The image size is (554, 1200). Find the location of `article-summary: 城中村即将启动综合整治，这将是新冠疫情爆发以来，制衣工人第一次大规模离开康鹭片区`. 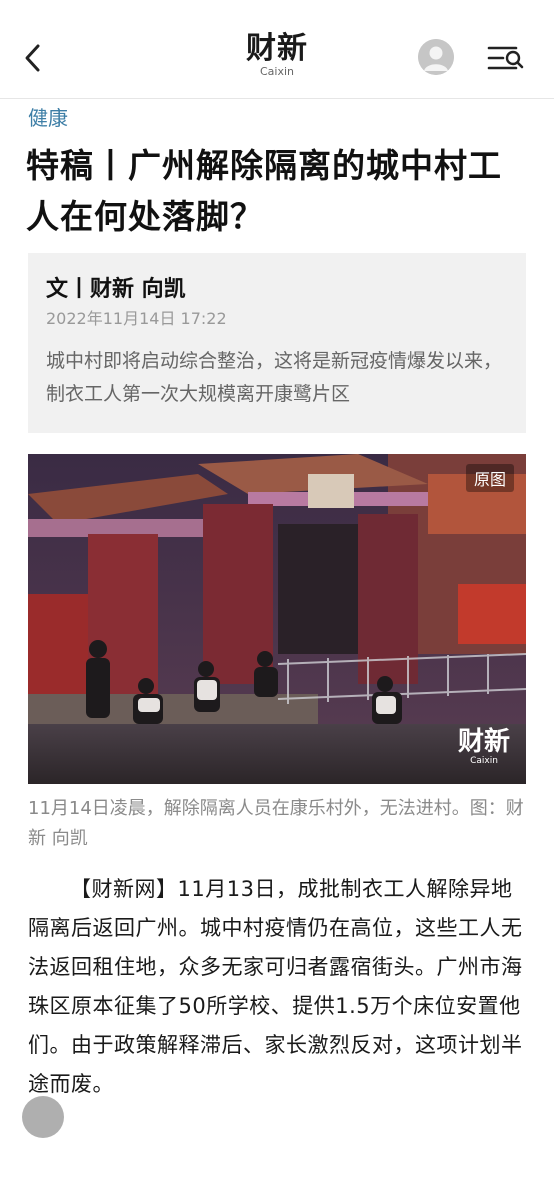

article-summary: 城中村即将启动综合整治，这将是新冠疫情爆发以来，制衣工人第一次大规模离开康鹭片区 is located at coordinates (274, 377).